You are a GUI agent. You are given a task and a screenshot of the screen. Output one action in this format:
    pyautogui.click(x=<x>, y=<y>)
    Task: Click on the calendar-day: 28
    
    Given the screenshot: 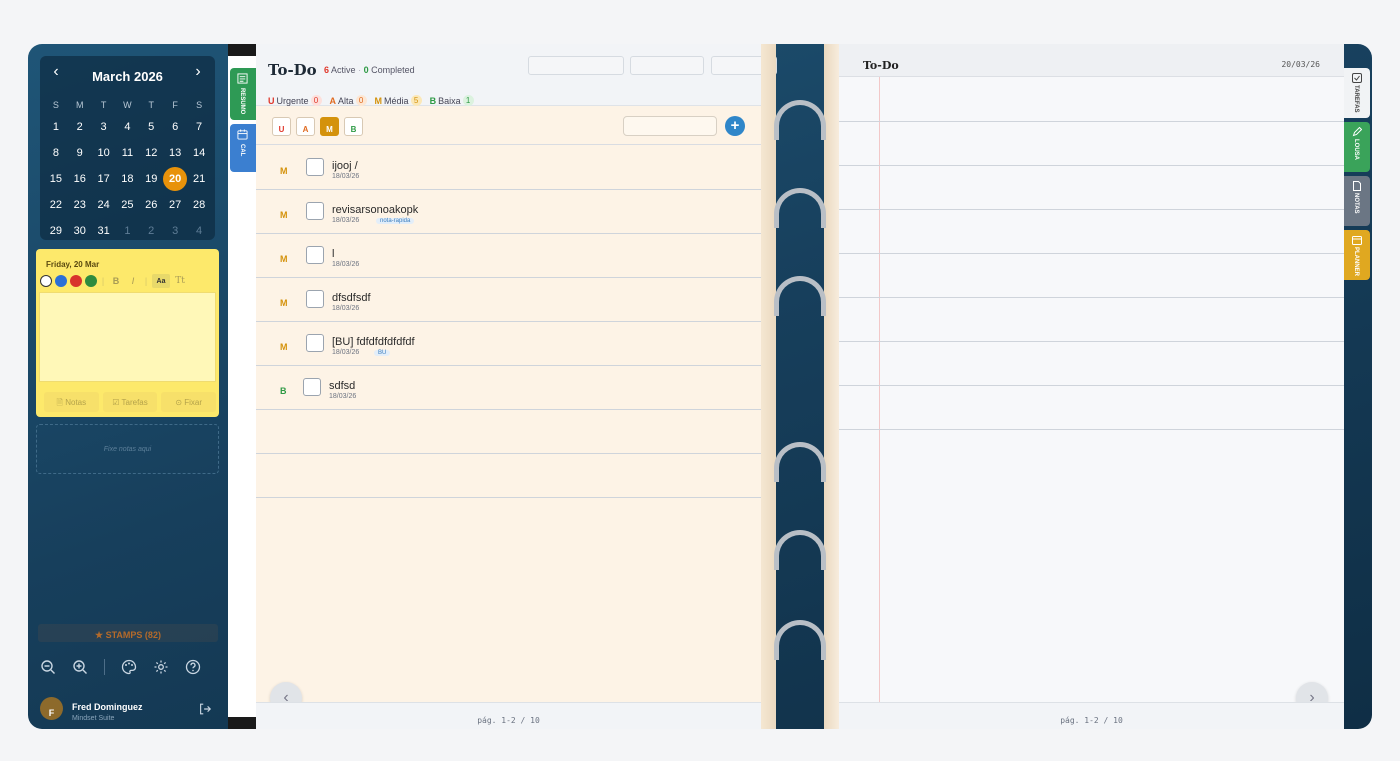 What is the action you would take?
    pyautogui.click(x=199, y=205)
    